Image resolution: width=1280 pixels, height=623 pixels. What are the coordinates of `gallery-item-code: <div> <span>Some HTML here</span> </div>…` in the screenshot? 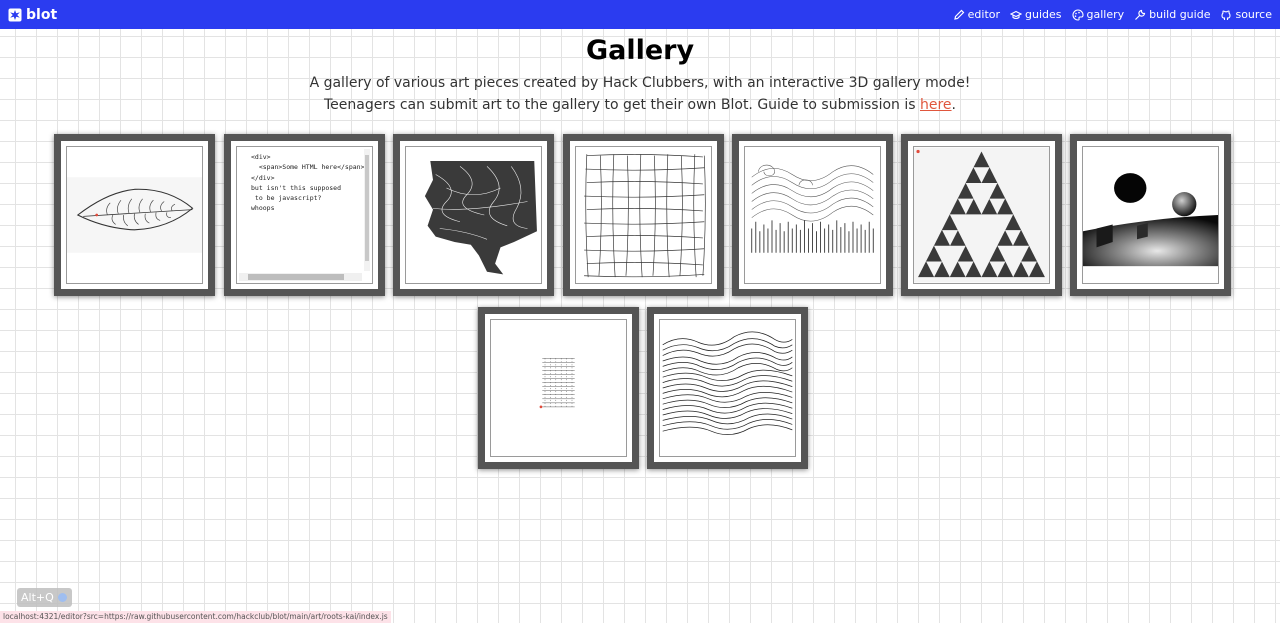 It's located at (304, 215).